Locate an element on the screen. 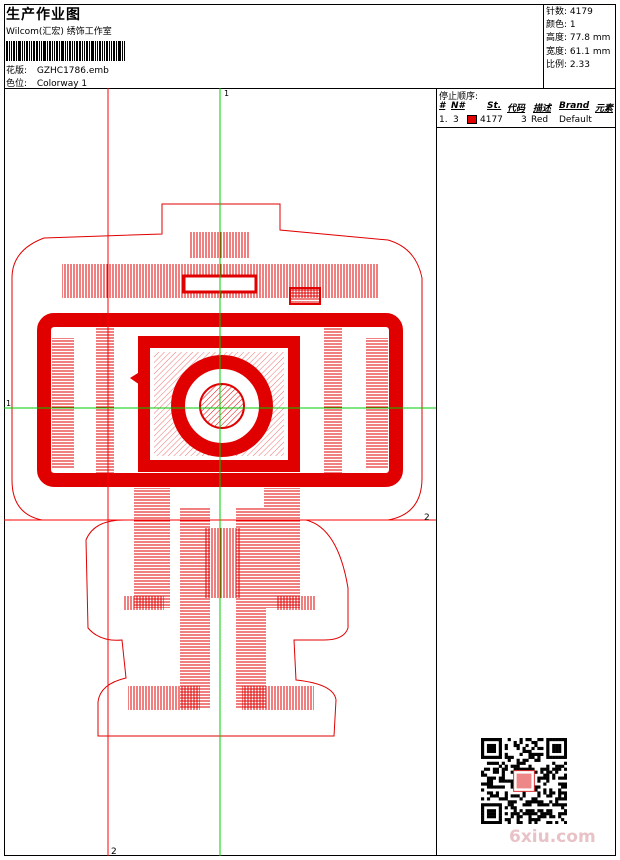 The height and width of the screenshot is (860, 620). right-arm is located at coordinates (282, 548).